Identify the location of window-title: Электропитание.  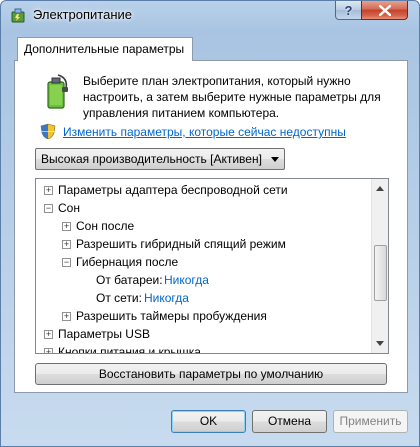
(82, 14).